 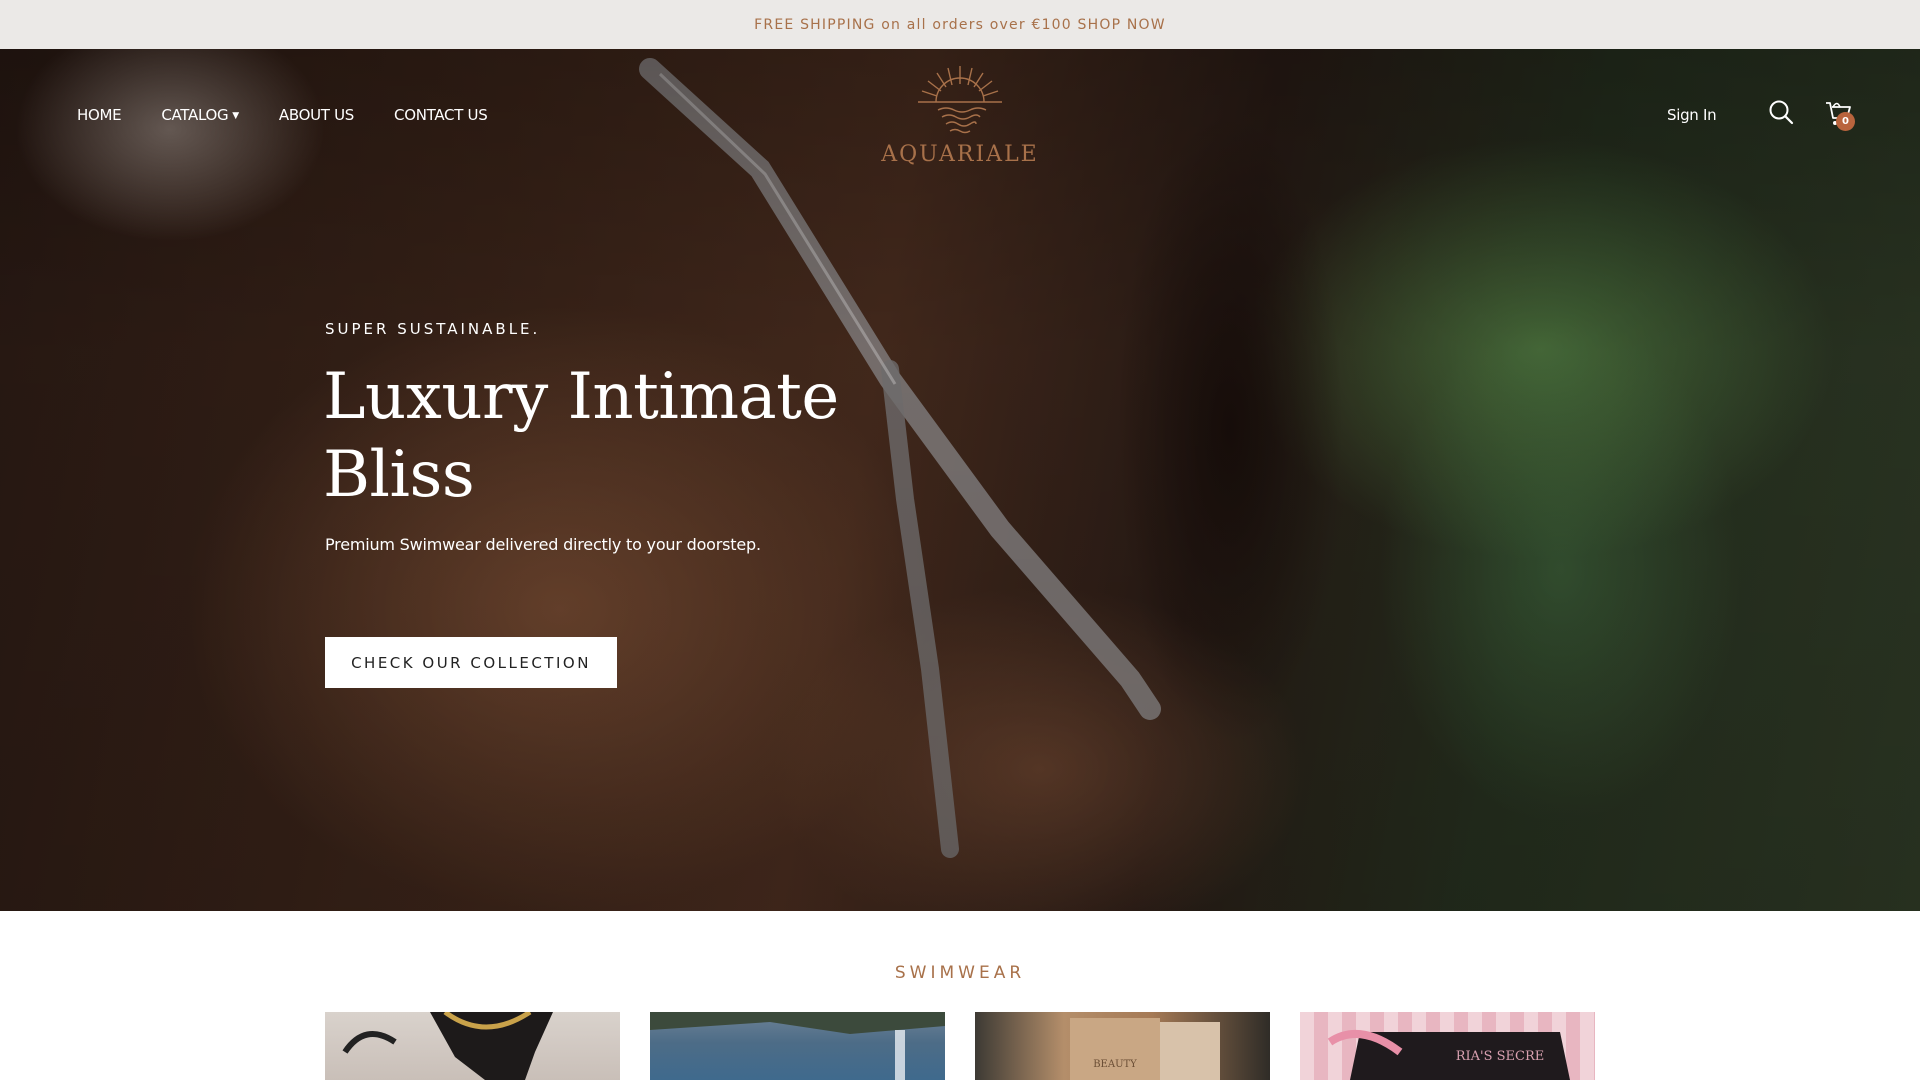 I want to click on swimwear-card-4: RIA'S SECRE, so click(x=1447, y=1046).